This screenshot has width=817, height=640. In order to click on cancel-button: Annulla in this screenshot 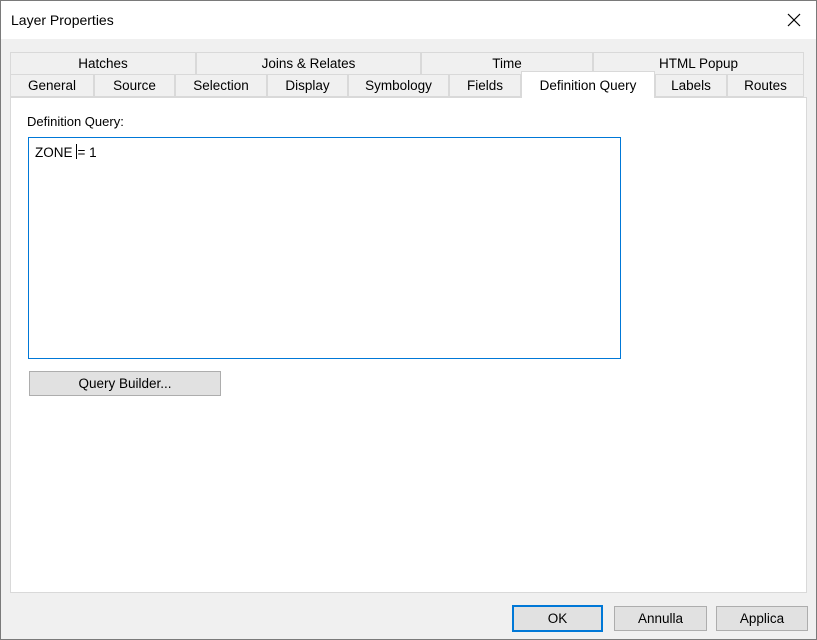, I will do `click(660, 618)`.